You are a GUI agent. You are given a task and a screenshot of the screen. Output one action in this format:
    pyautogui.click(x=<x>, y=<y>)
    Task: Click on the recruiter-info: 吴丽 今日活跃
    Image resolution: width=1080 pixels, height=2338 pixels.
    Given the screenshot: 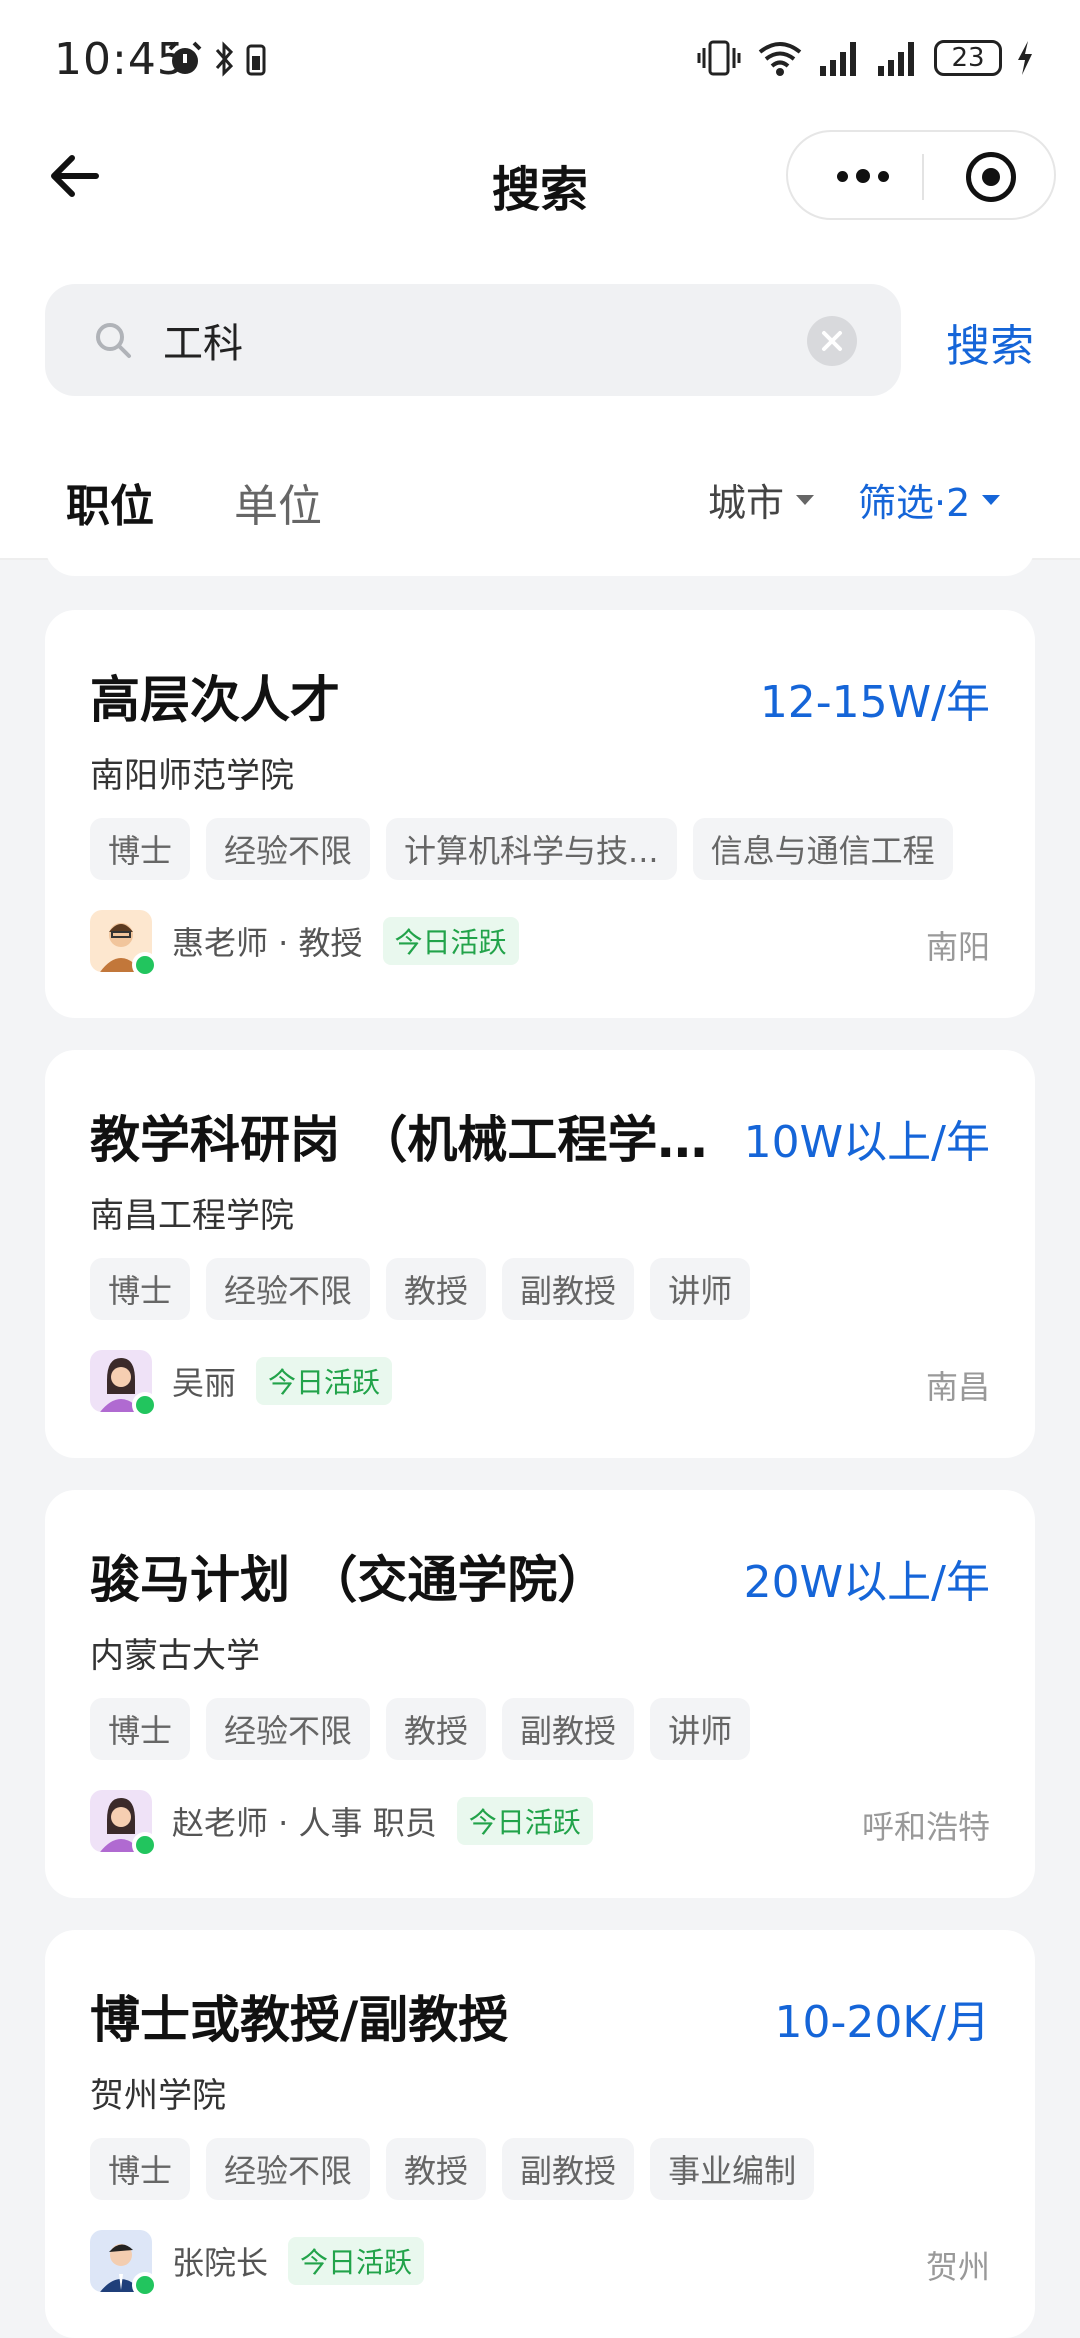 What is the action you would take?
    pyautogui.click(x=241, y=1384)
    